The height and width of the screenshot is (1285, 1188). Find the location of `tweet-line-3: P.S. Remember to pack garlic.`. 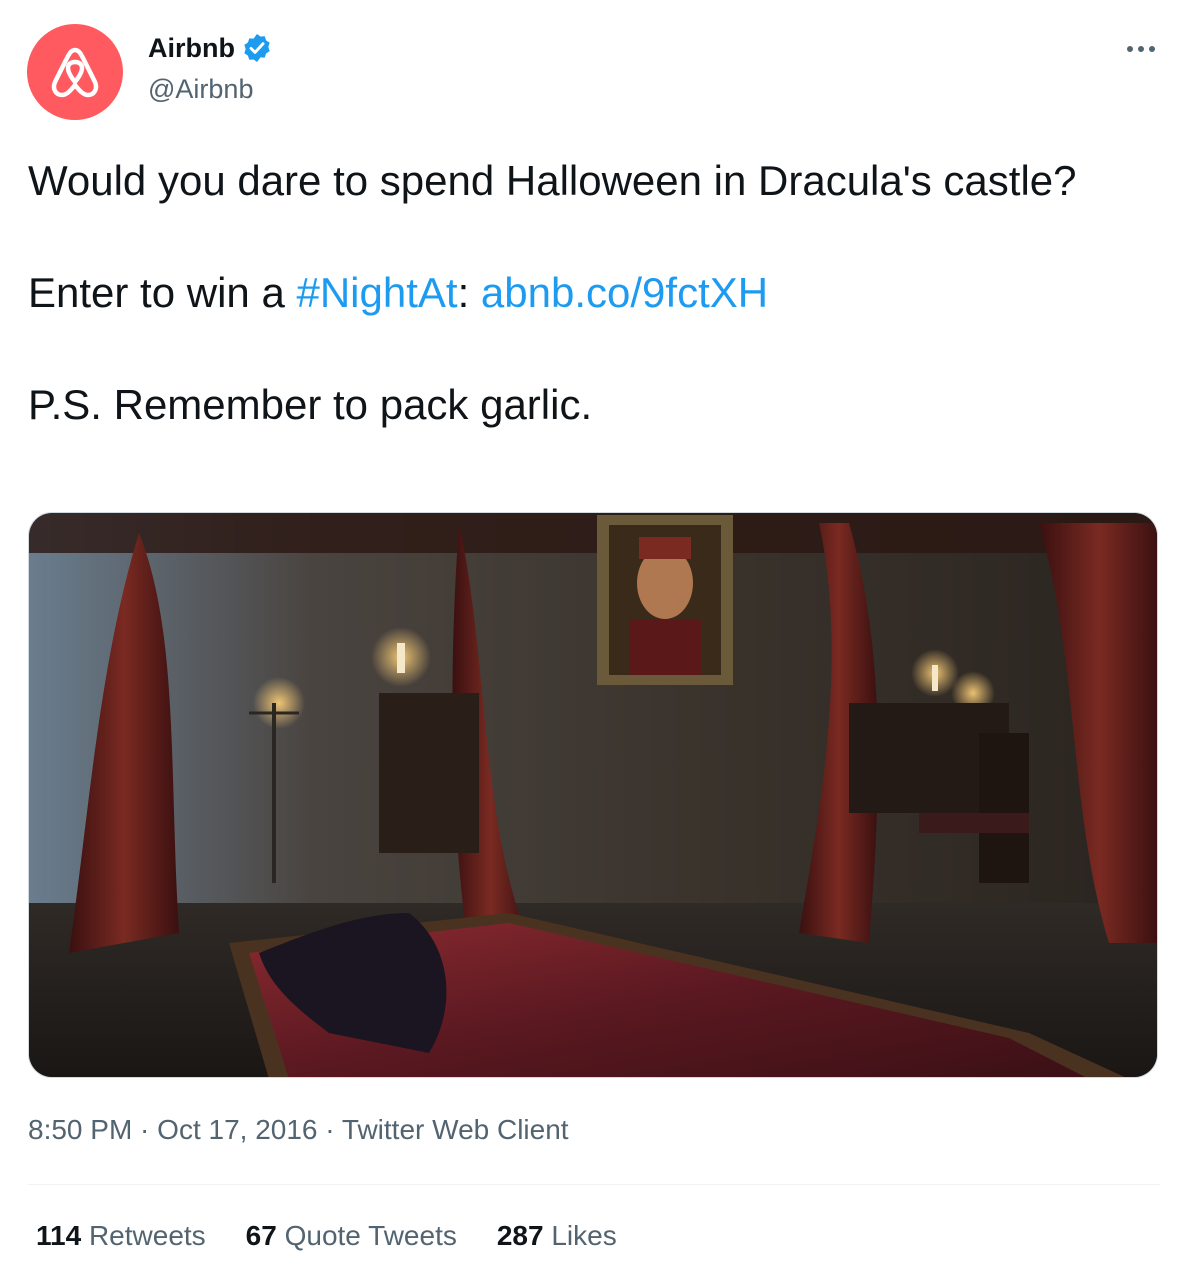

tweet-line-3: P.S. Remember to pack garlic. is located at coordinates (310, 404).